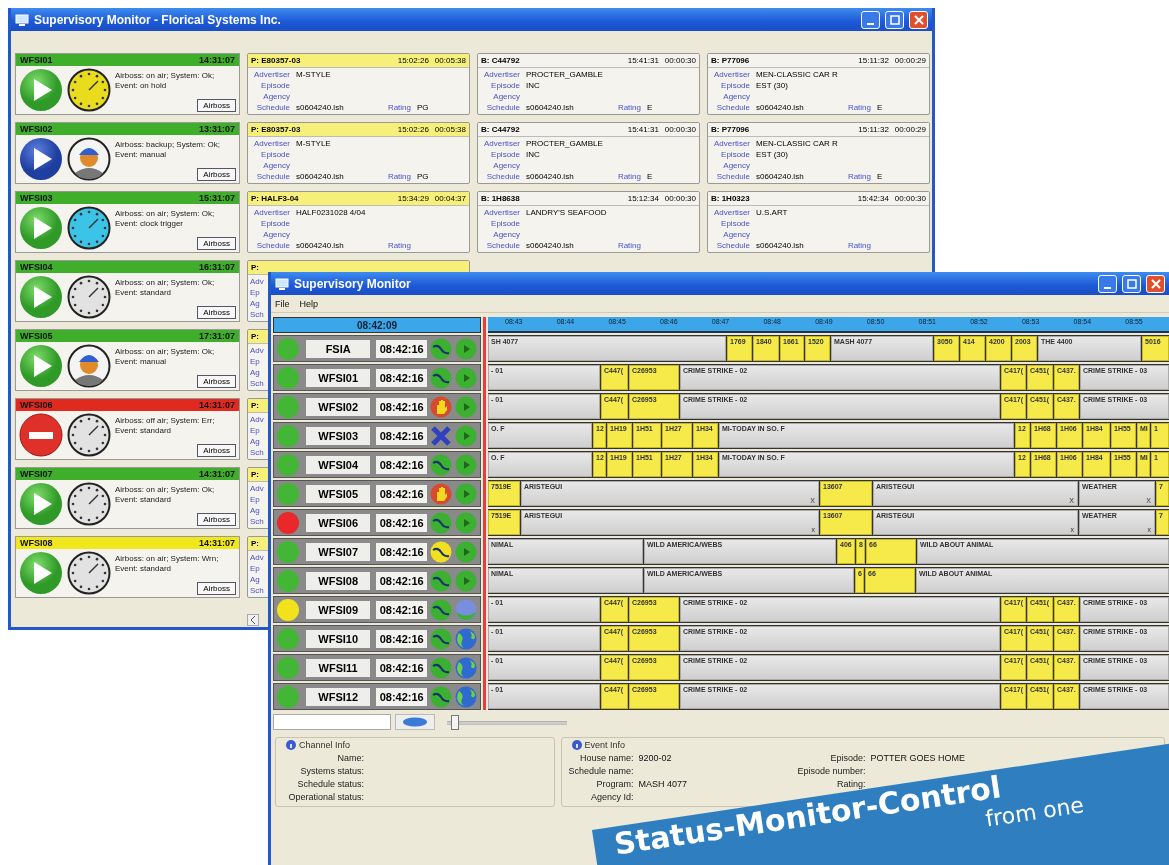 The height and width of the screenshot is (865, 1169). What do you see at coordinates (466, 609) in the screenshot?
I see `sphere-icon` at bounding box center [466, 609].